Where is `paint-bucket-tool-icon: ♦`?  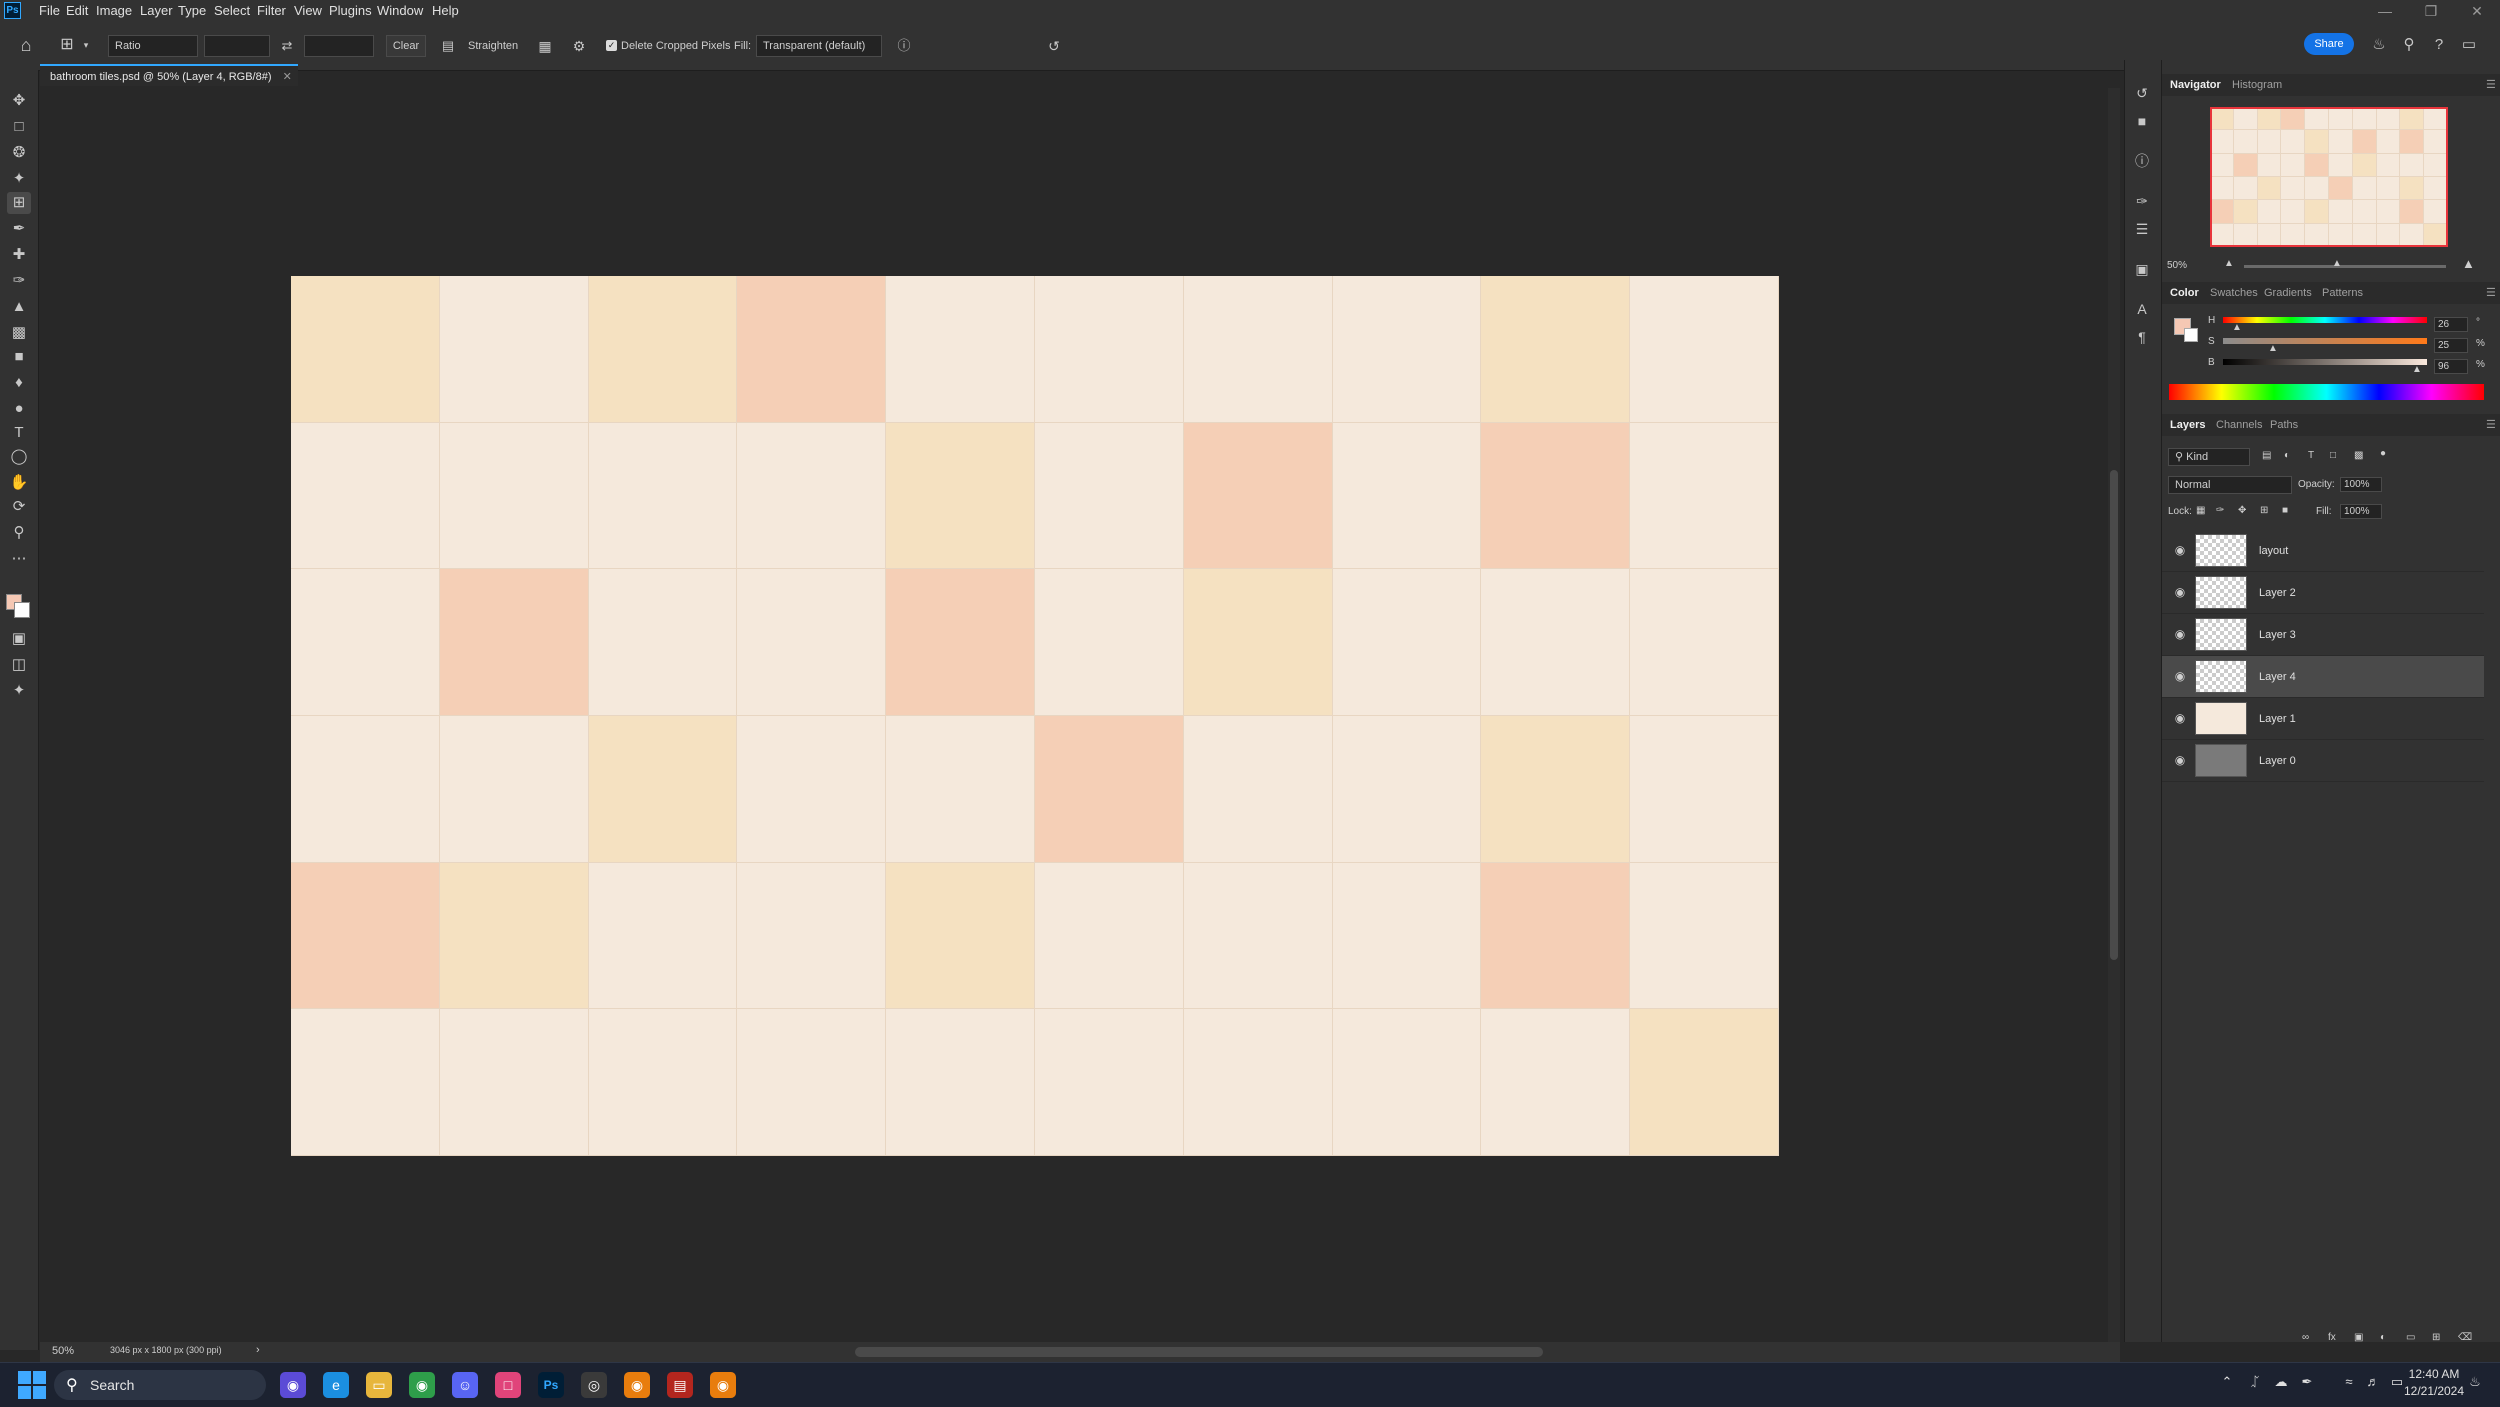
paint-bucket-tool-icon: ♦ is located at coordinates (19, 383).